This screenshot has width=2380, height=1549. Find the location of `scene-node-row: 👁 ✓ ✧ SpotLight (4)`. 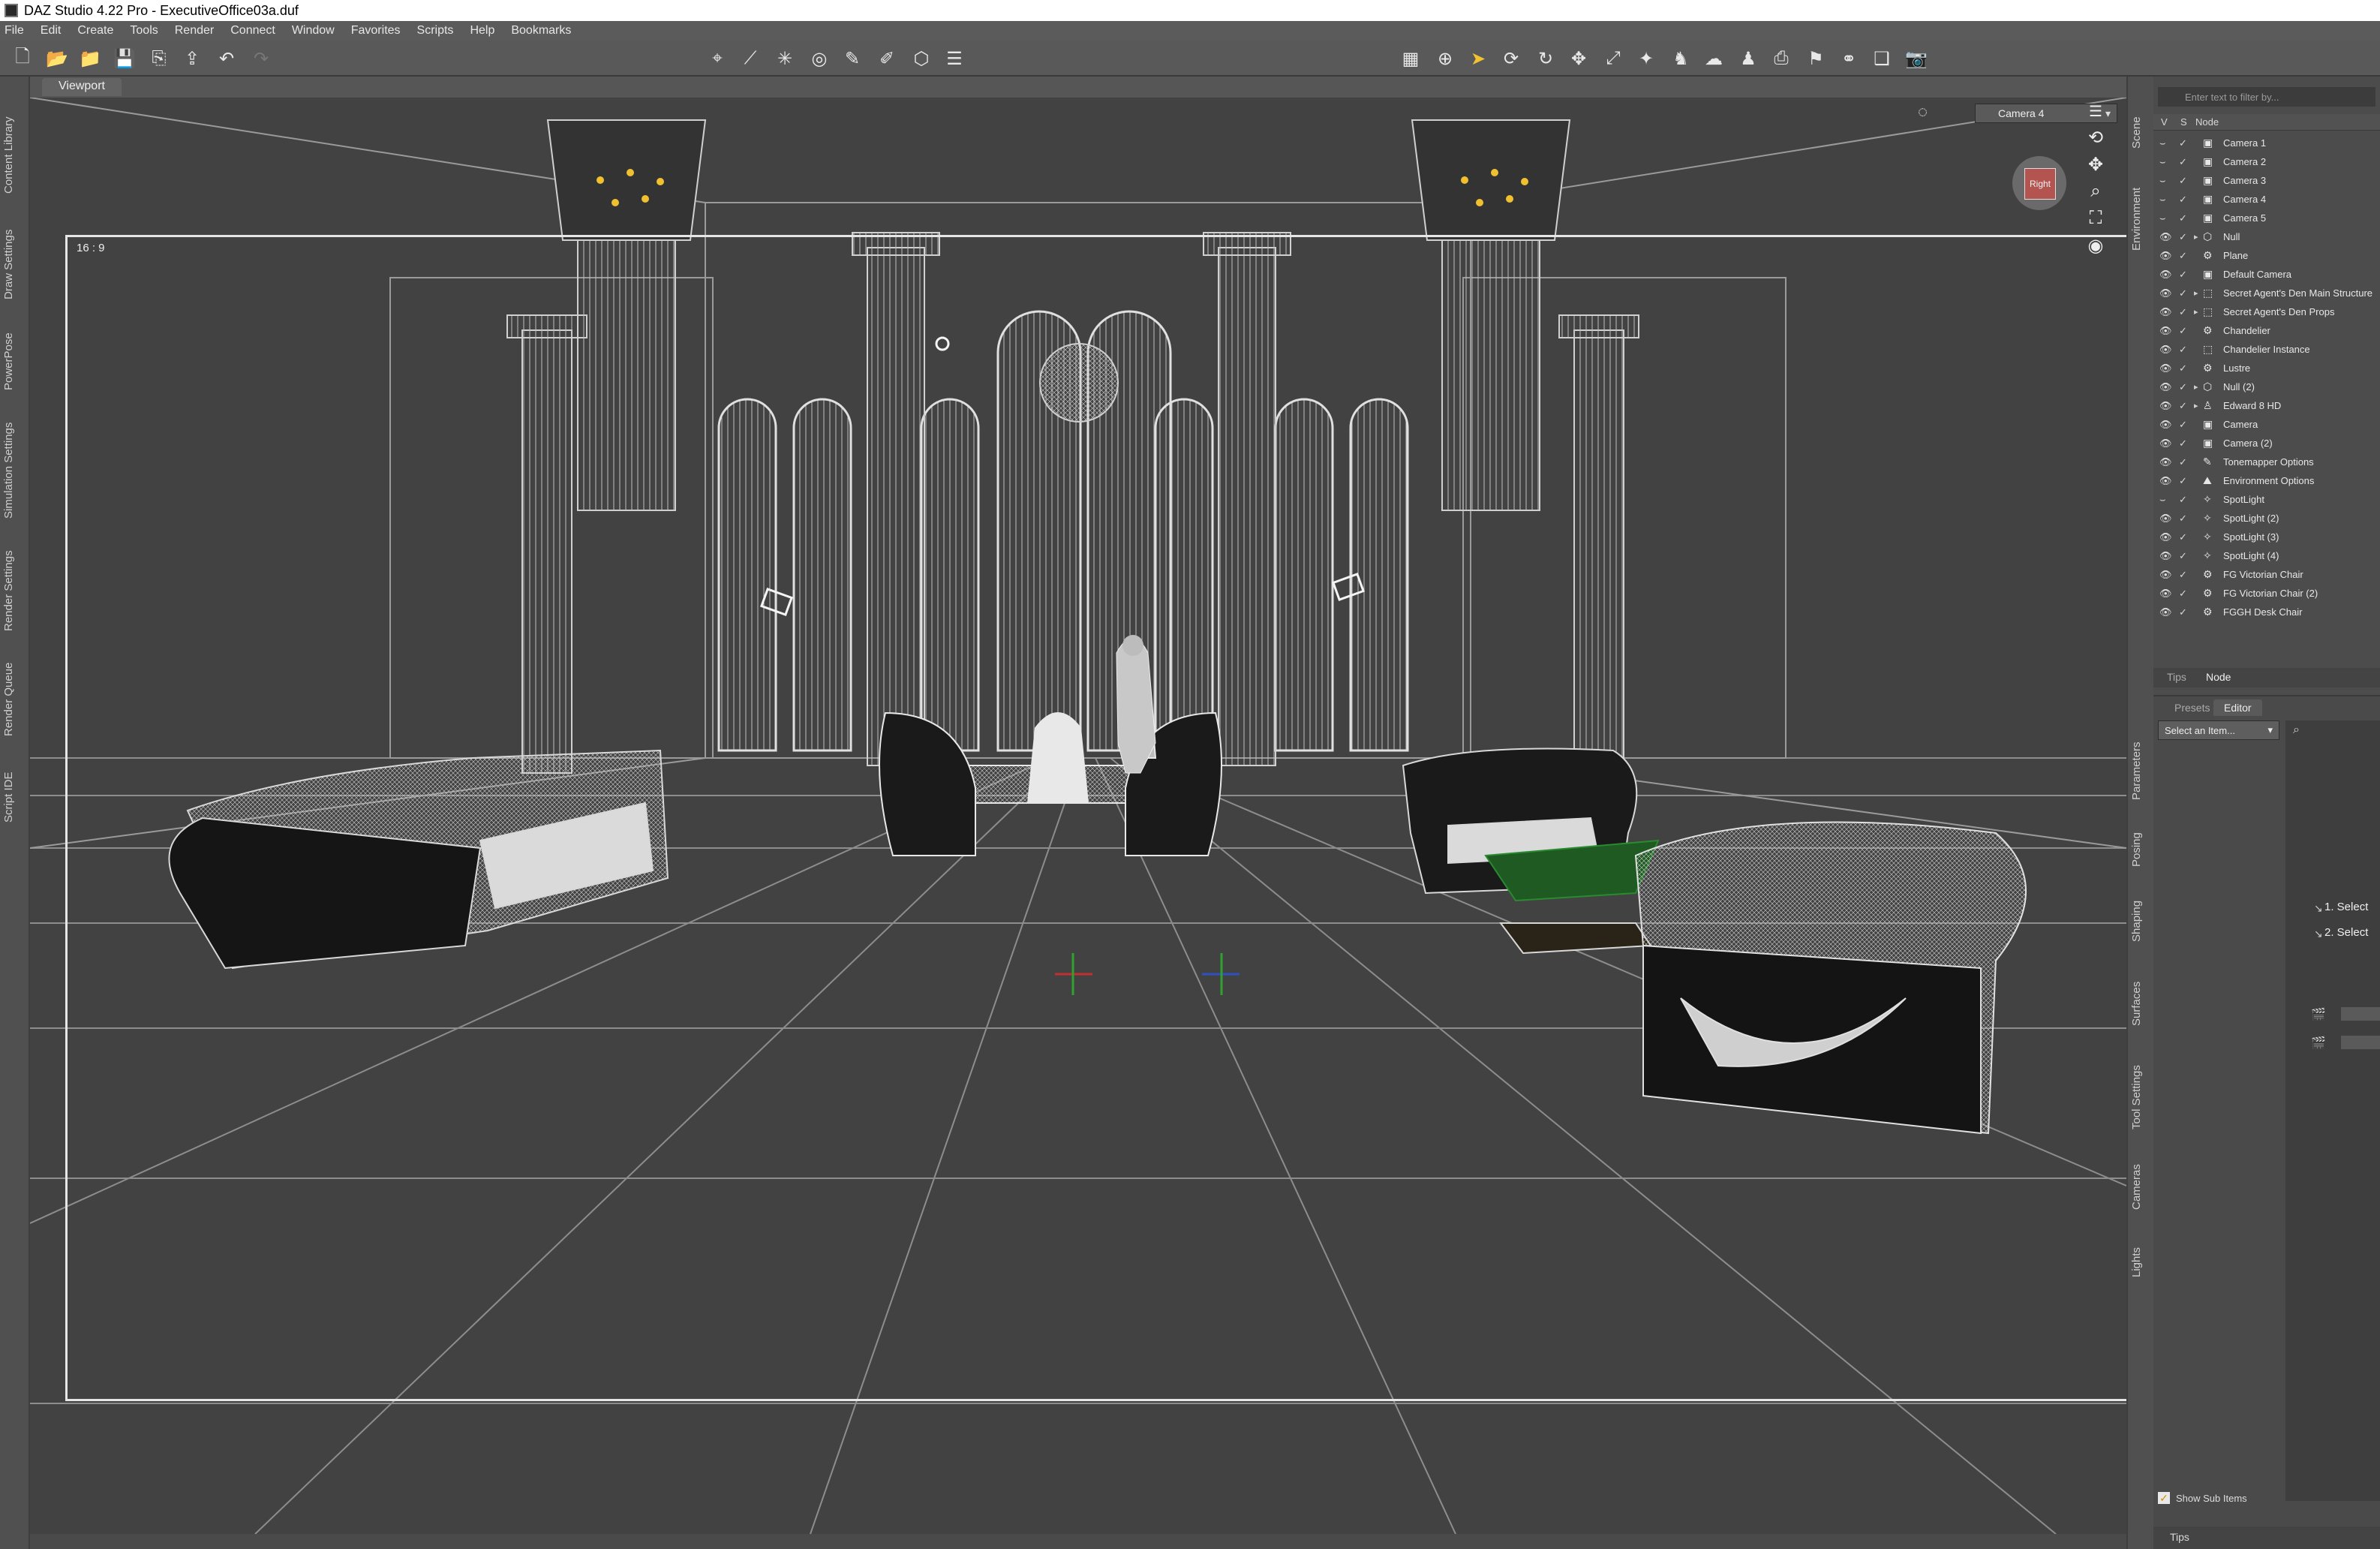

scene-node-row: 👁 ✓ ✧ SpotLight (4) is located at coordinates (2266, 555).